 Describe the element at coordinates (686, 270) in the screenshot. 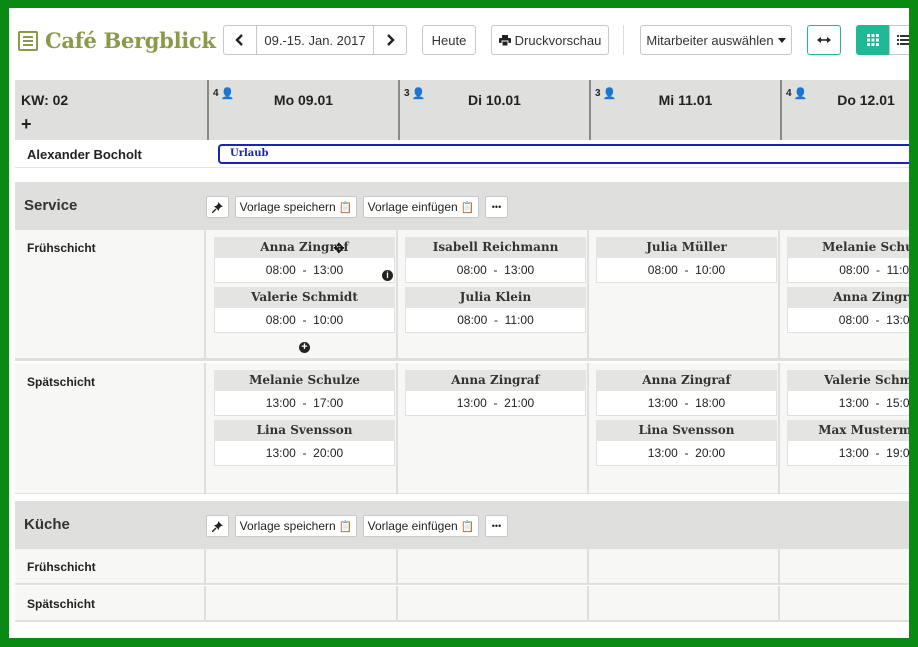

I see `shift-time: 08:00 - 10:00` at that location.